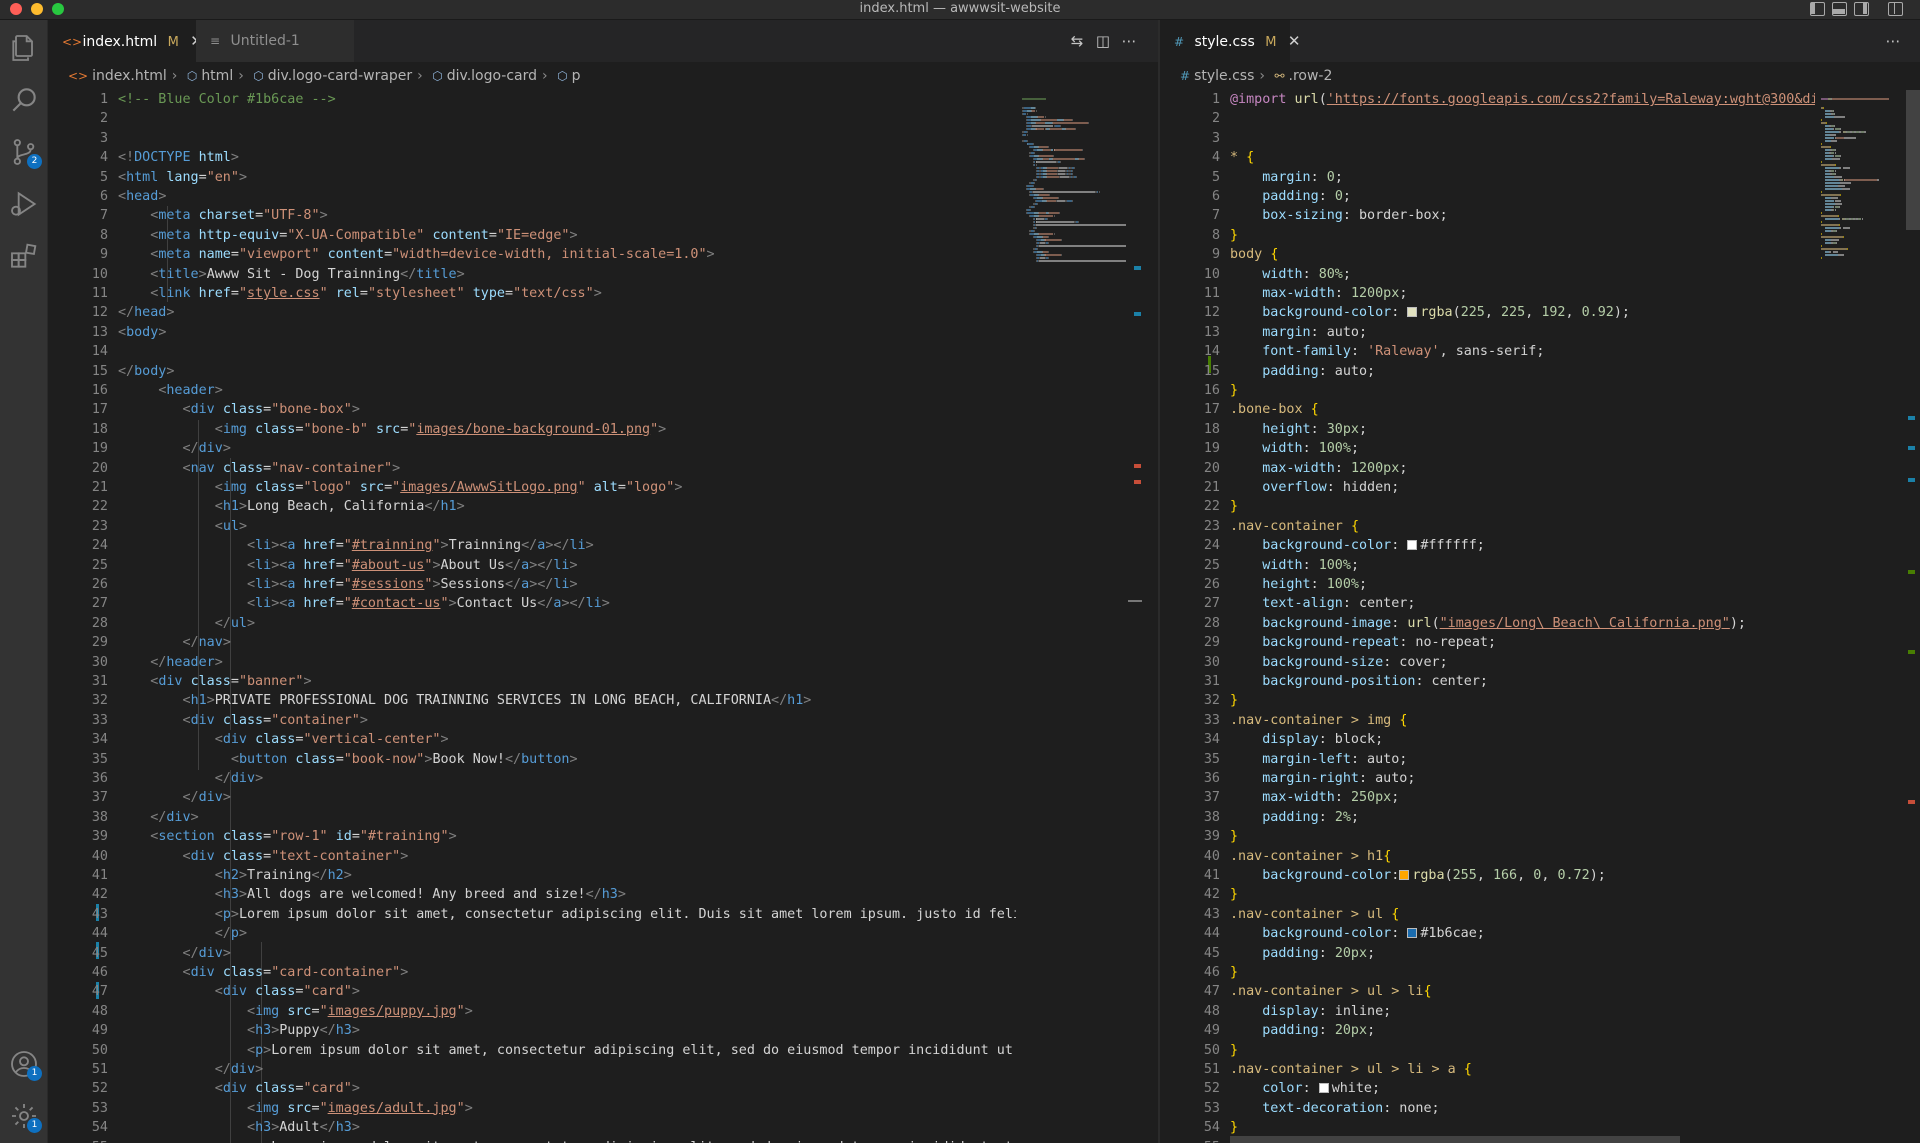  Describe the element at coordinates (1288, 778) in the screenshot. I see `code-line: 36 margin-right: auto;` at that location.